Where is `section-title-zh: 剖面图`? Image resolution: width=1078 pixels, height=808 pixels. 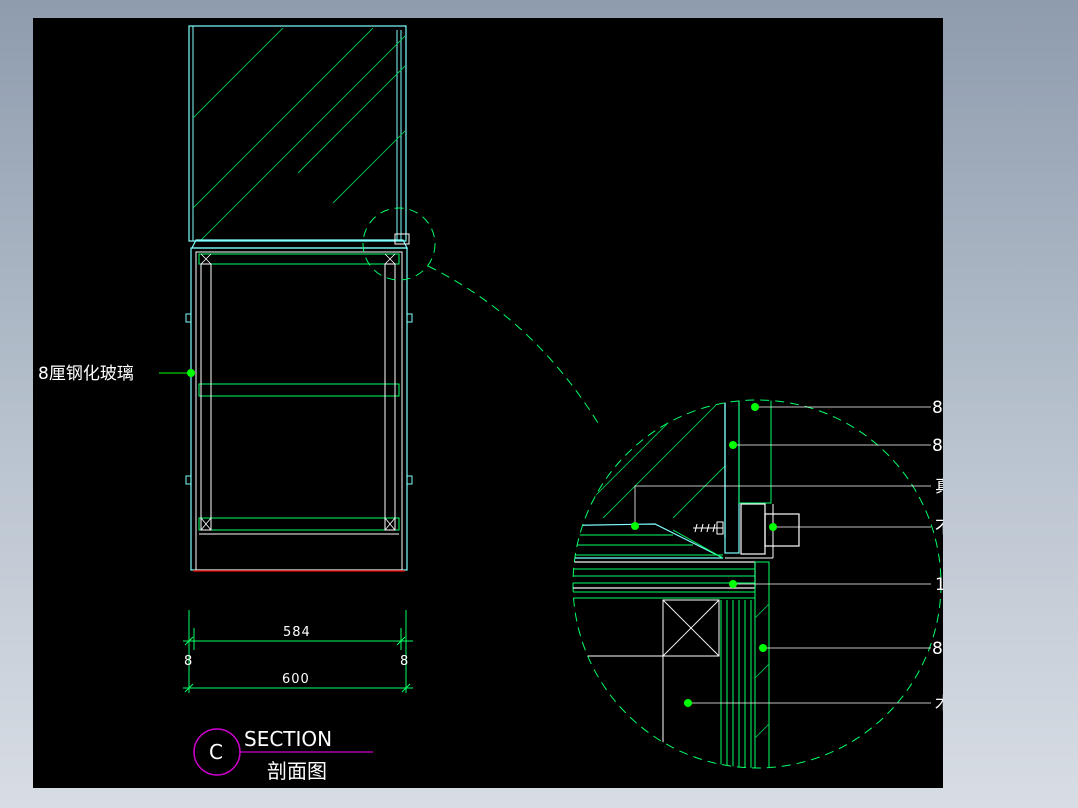
section-title-zh: 剖面图 is located at coordinates (297, 771).